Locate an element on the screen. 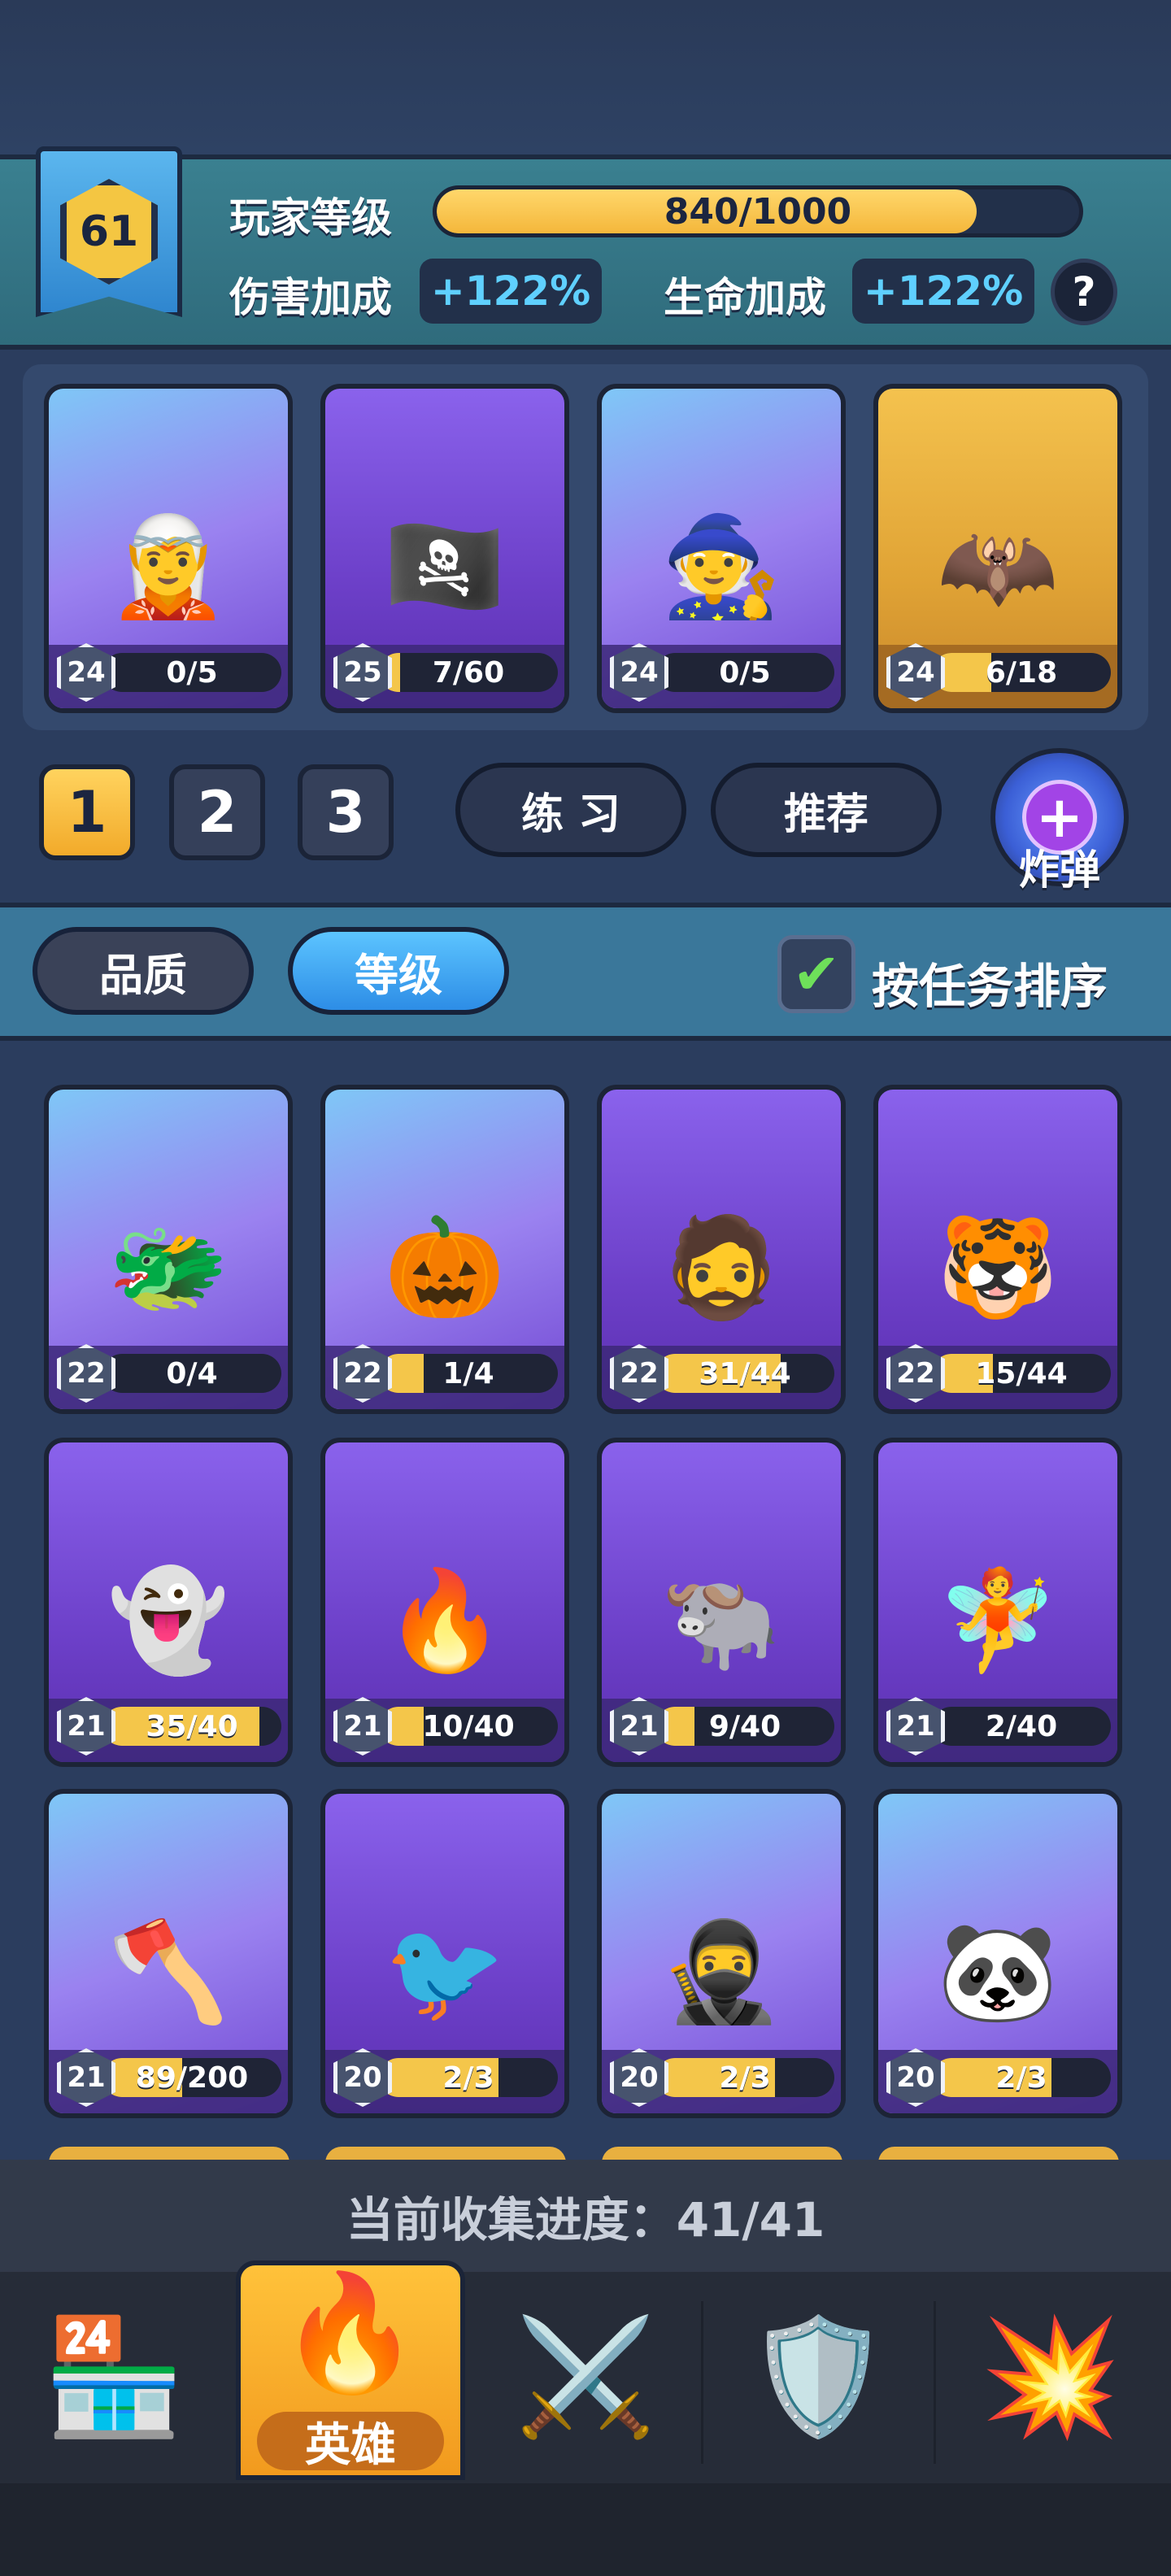  hero-portrait-icon: 🔥 is located at coordinates (445, 1621).